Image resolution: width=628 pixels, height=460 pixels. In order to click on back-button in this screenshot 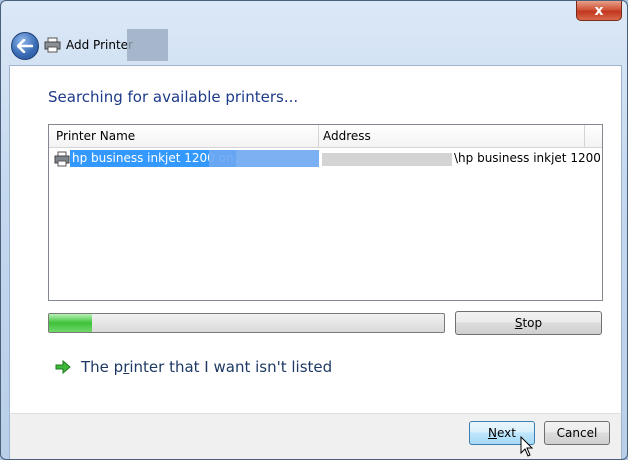, I will do `click(25, 46)`.